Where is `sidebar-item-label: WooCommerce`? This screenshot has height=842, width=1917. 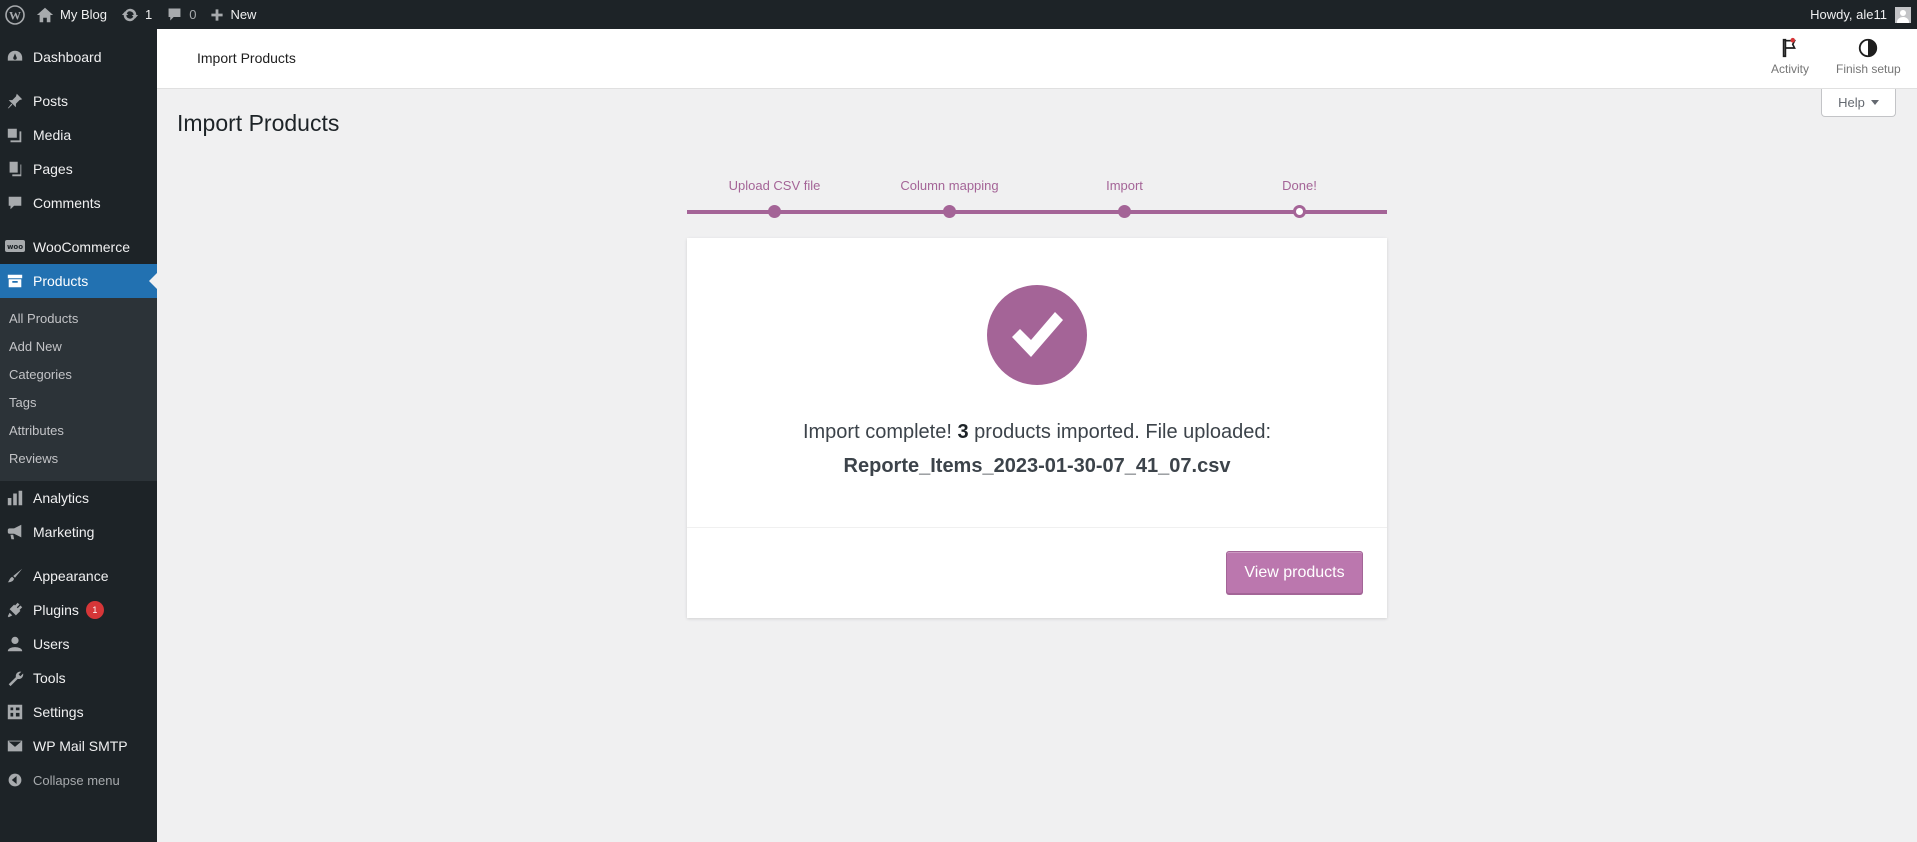 sidebar-item-label: WooCommerce is located at coordinates (81, 247).